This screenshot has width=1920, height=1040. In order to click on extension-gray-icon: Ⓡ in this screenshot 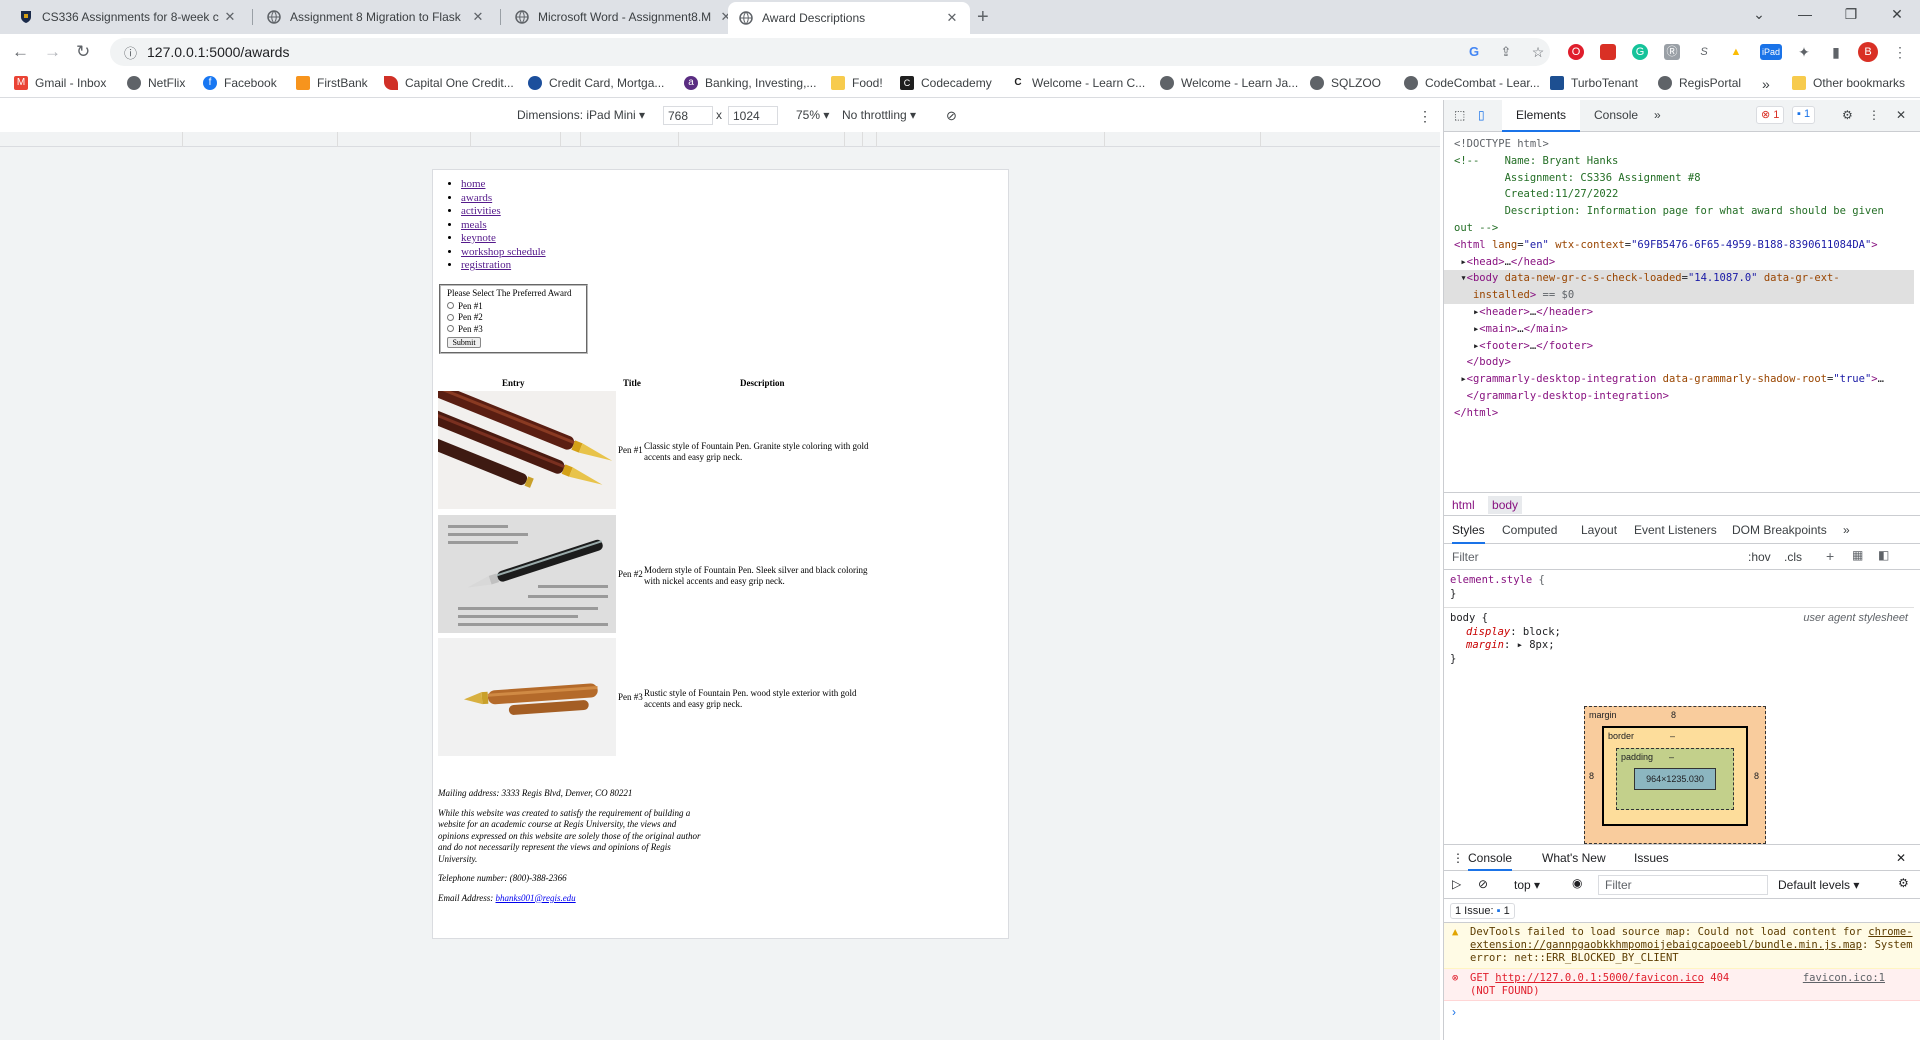, I will do `click(1672, 52)`.